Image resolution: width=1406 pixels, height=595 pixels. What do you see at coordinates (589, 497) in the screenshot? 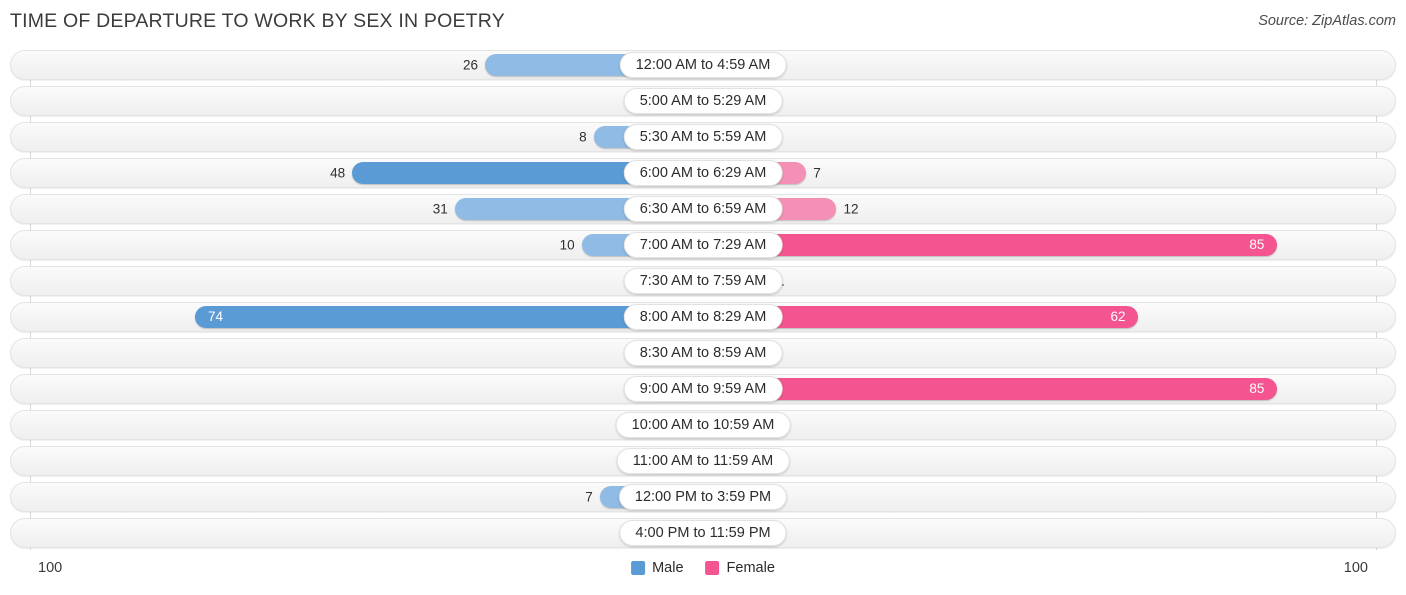
I see `bar-value-male: 7` at bounding box center [589, 497].